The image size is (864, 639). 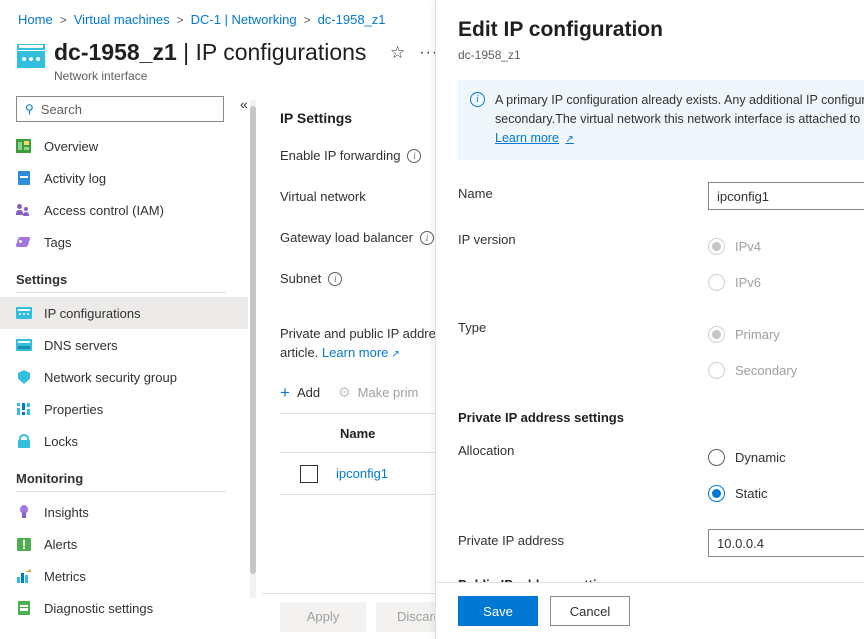 I want to click on make-primary-button-label: Make prim, so click(x=388, y=392).